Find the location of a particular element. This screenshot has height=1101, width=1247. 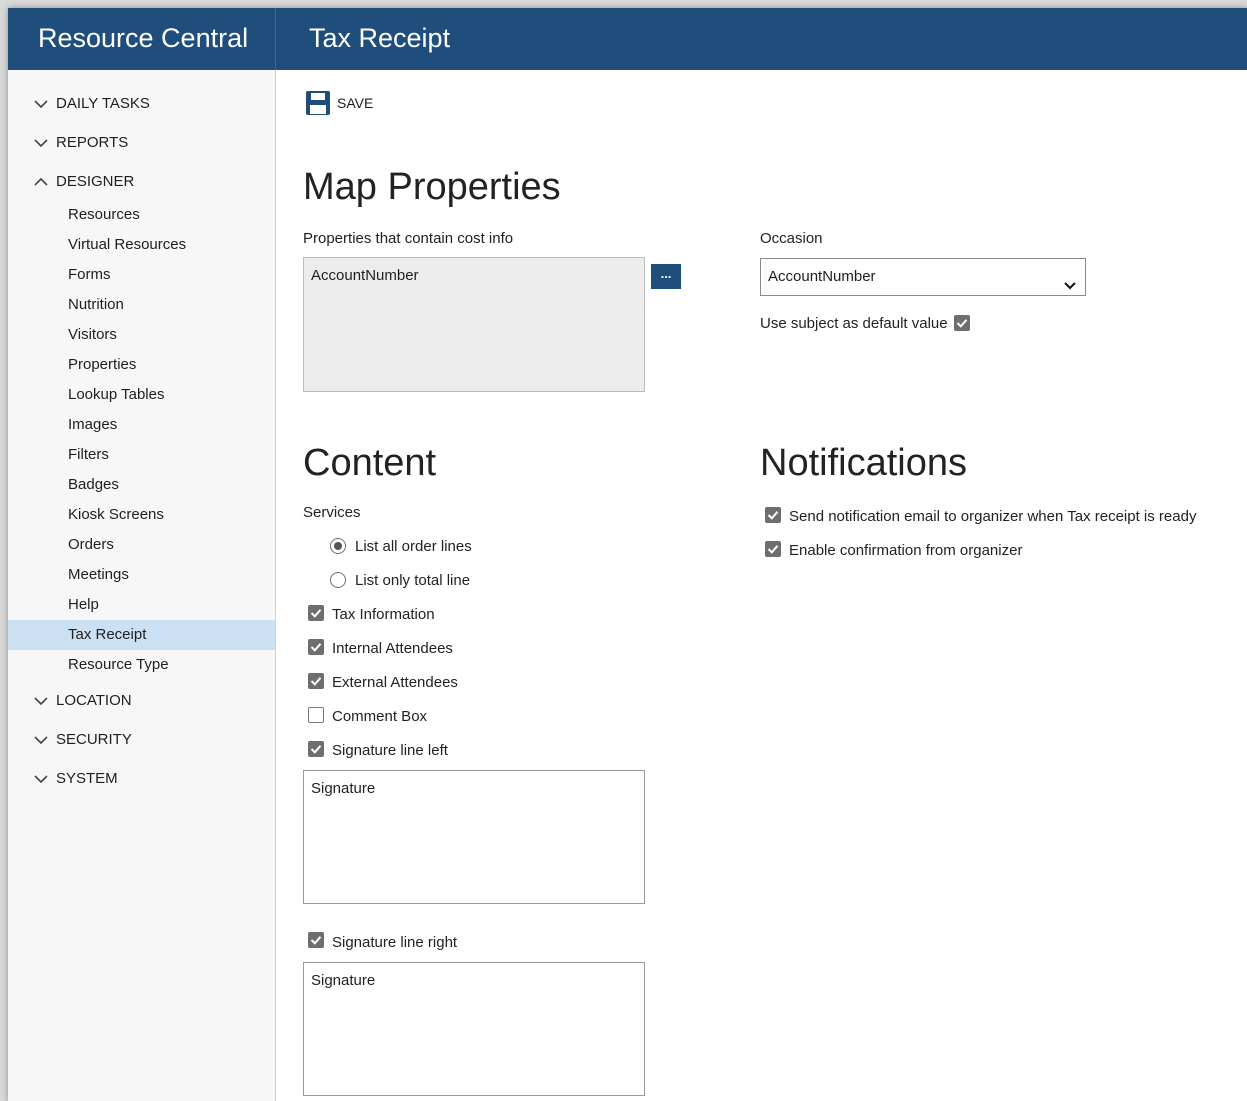

sidebar-section-label: SYSTEM is located at coordinates (87, 778).